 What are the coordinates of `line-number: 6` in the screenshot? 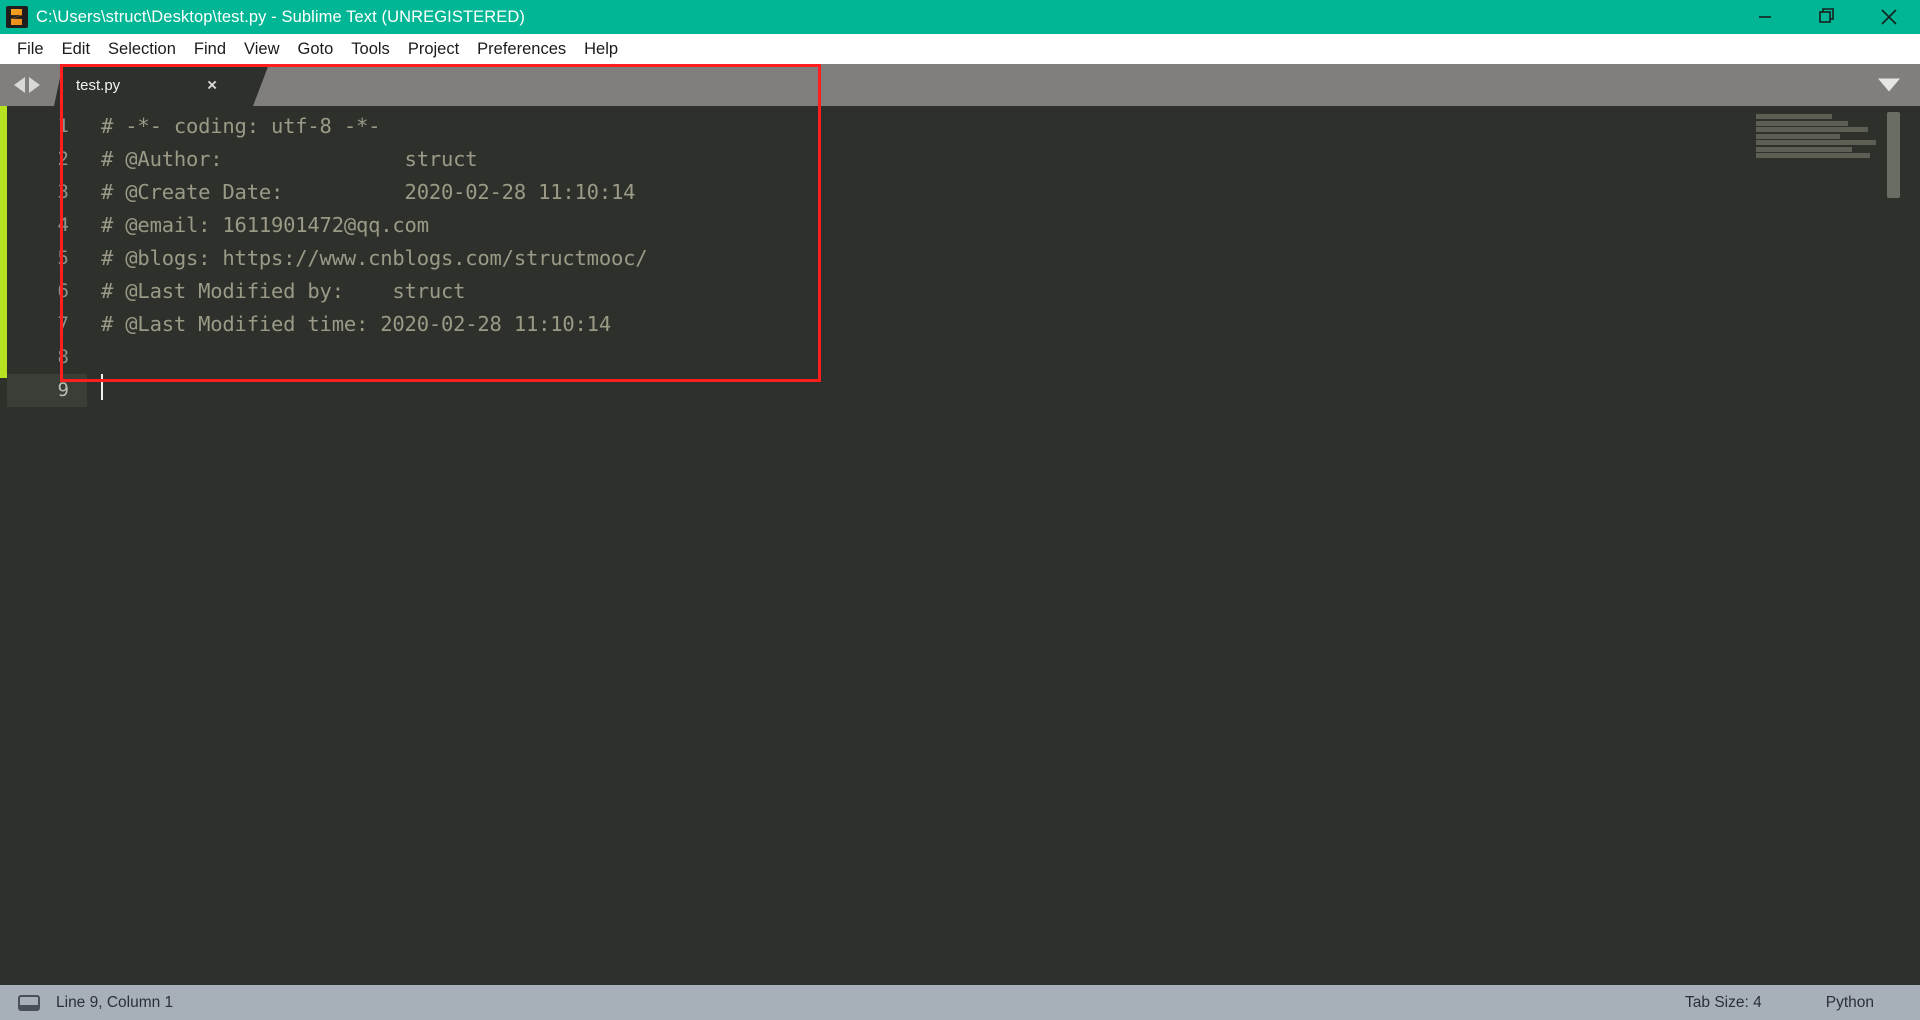 It's located at (63, 291).